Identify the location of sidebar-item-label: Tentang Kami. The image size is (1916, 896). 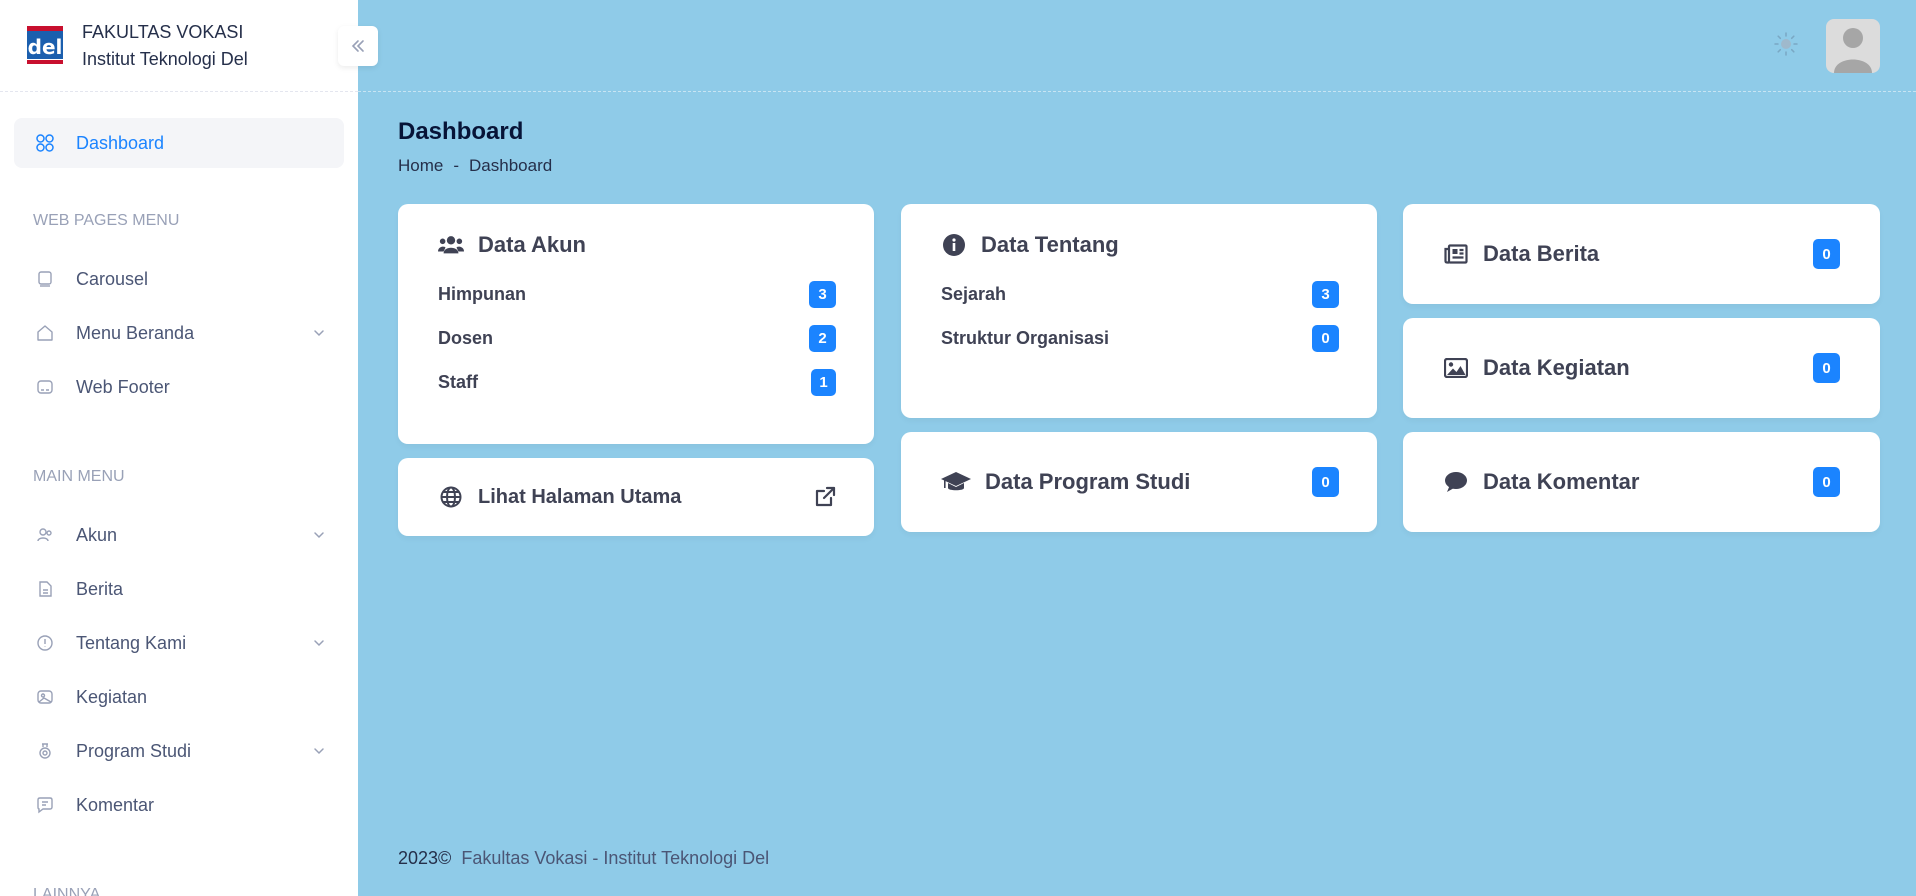
(131, 642).